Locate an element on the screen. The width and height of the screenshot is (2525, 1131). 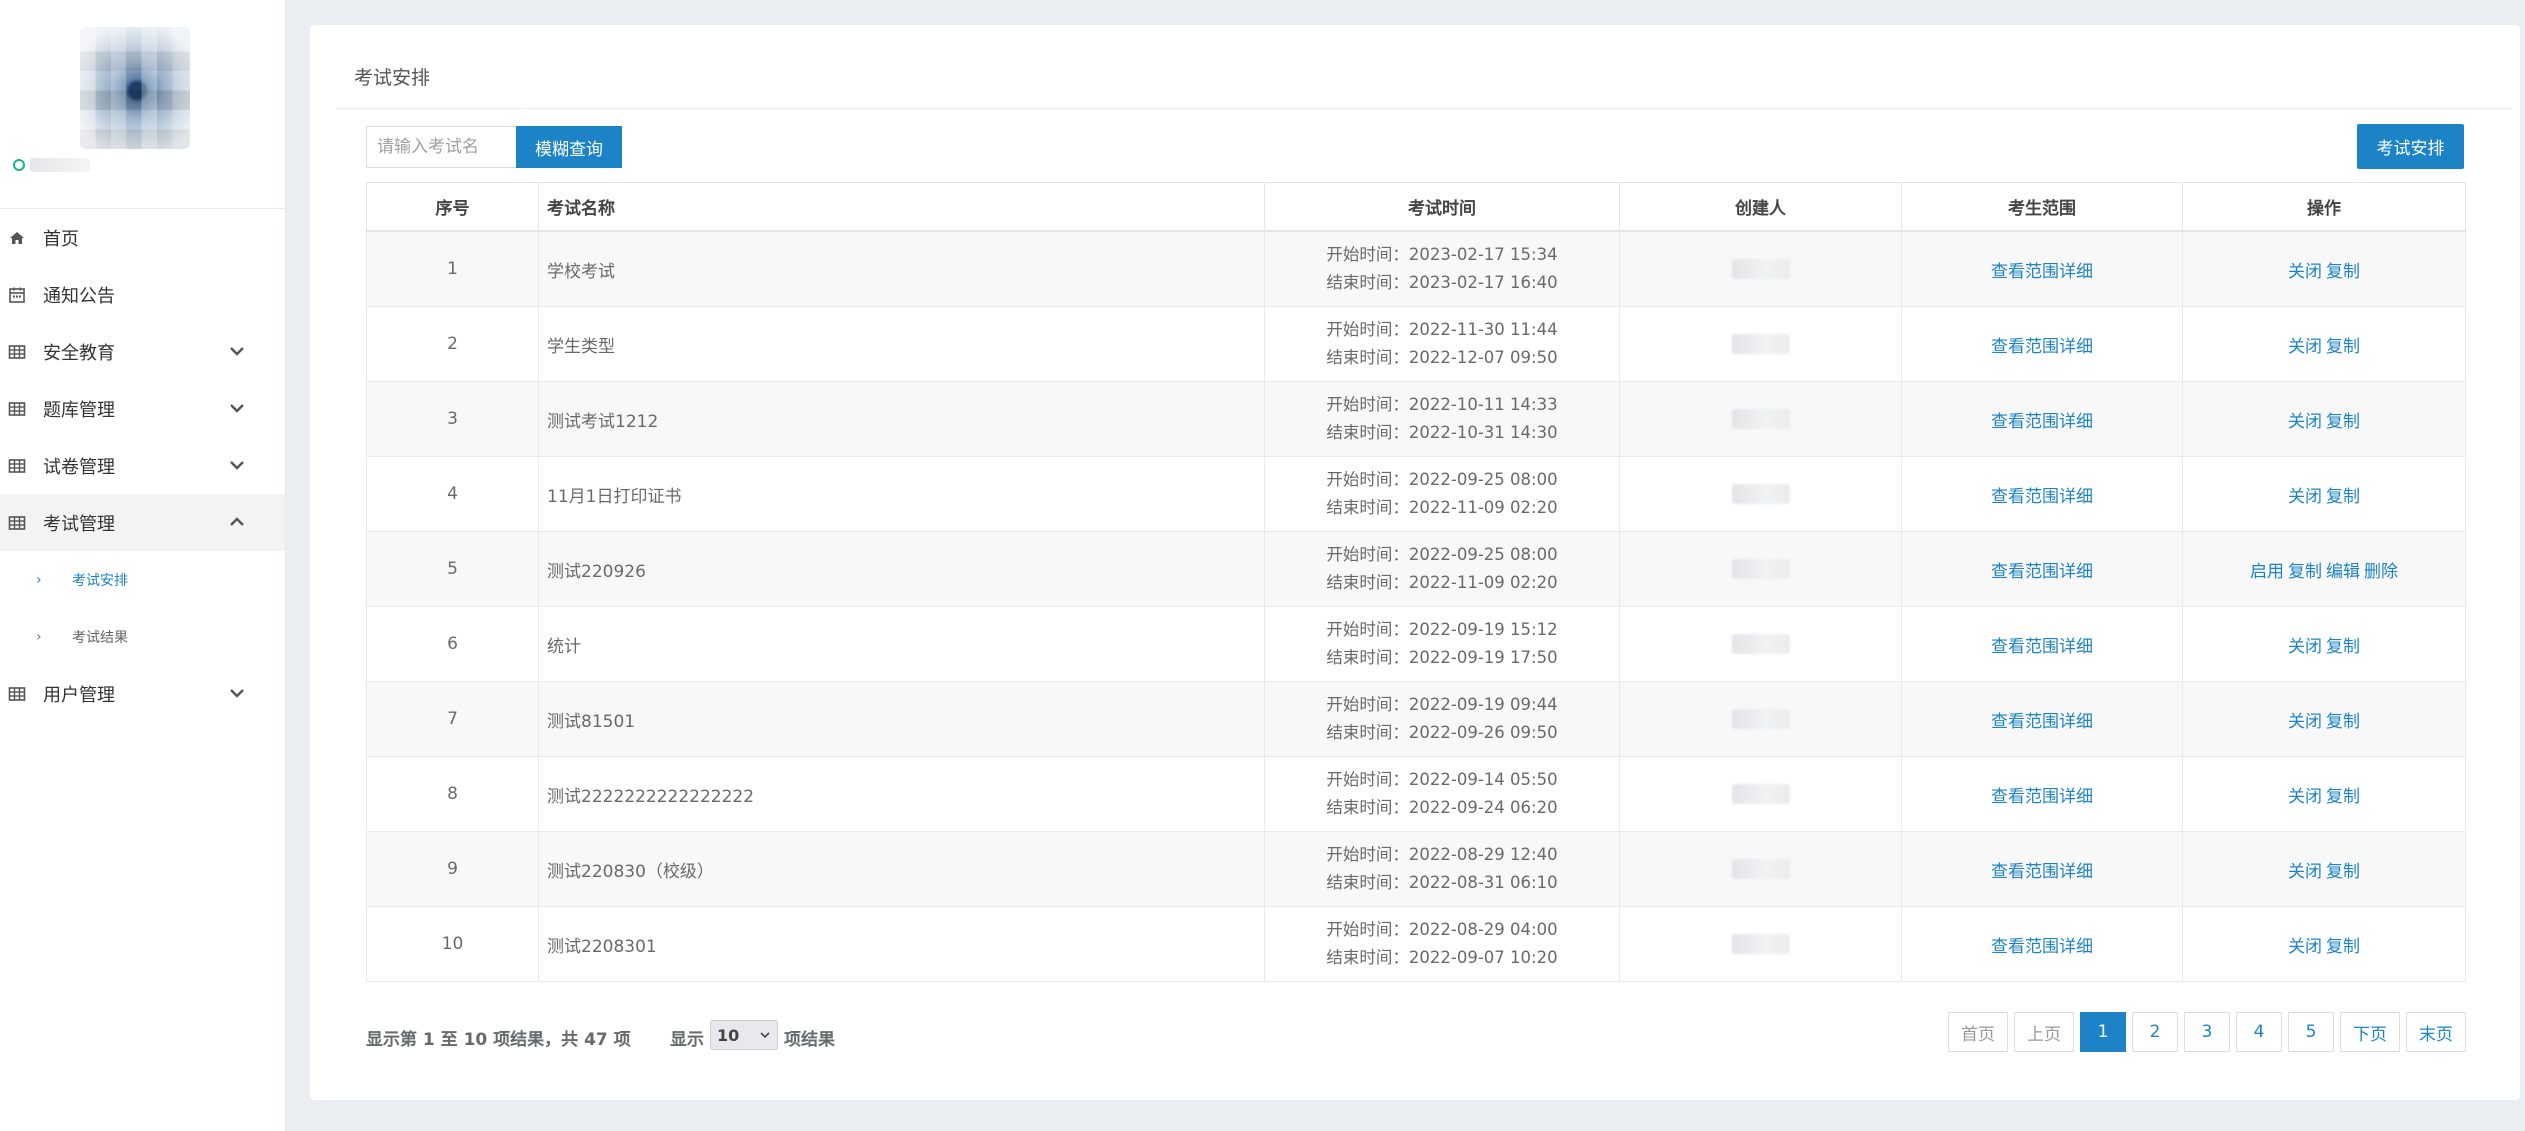
row-number: 9 is located at coordinates (452, 869).